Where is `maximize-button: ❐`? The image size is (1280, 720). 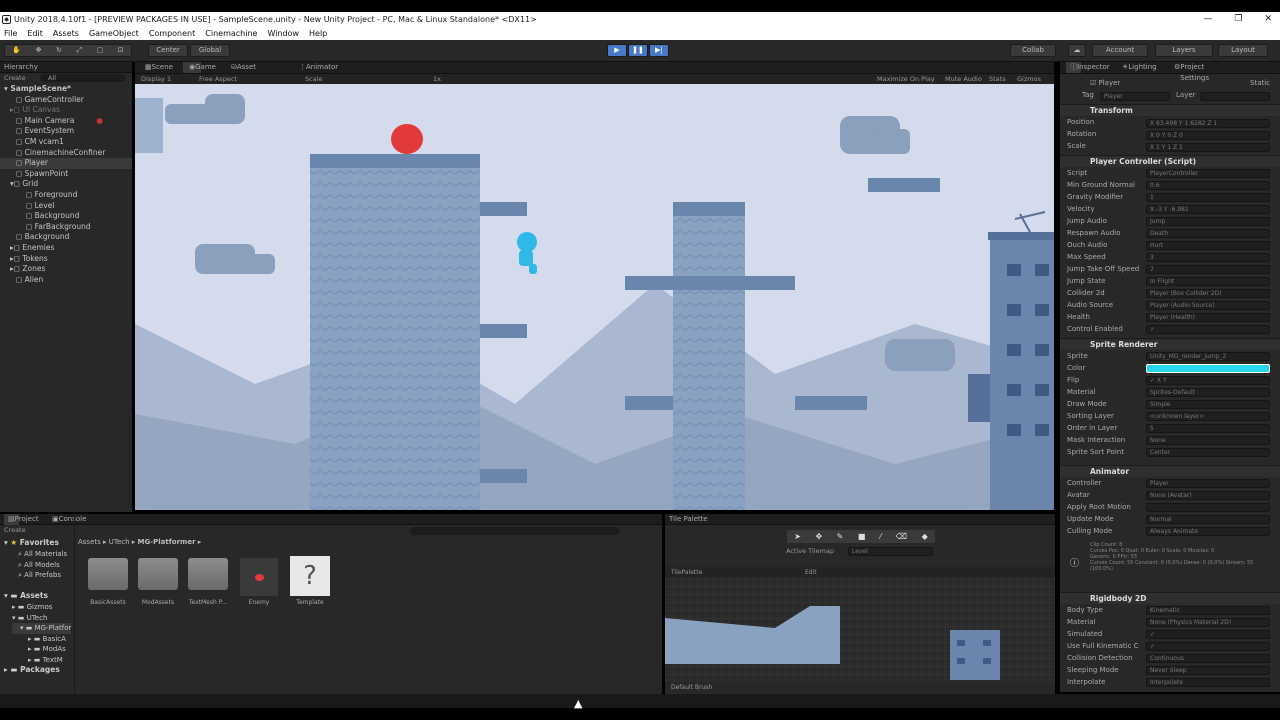
maximize-button: ❐ is located at coordinates (1238, 19).